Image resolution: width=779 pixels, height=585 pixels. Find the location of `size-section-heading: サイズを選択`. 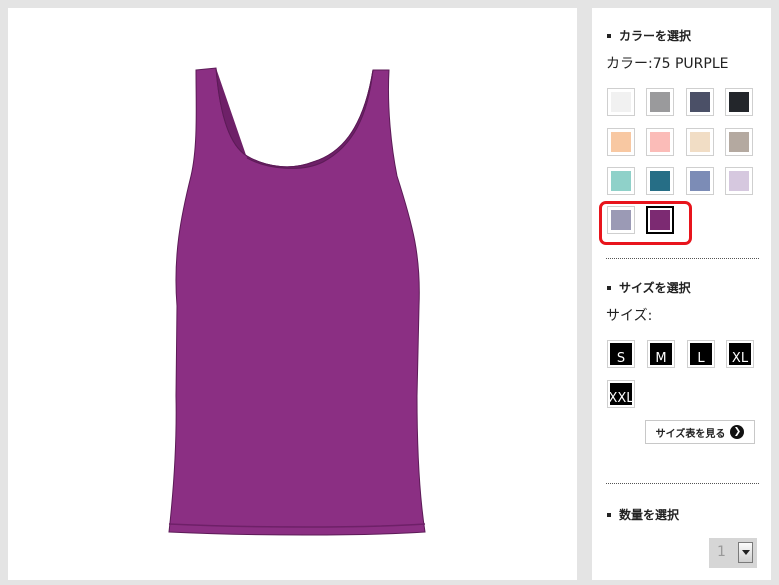

size-section-heading: サイズを選択 is located at coordinates (649, 287).